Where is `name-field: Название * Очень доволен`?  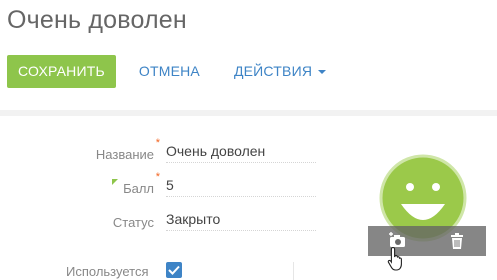 name-field: Название * Очень доволен is located at coordinates (158, 150).